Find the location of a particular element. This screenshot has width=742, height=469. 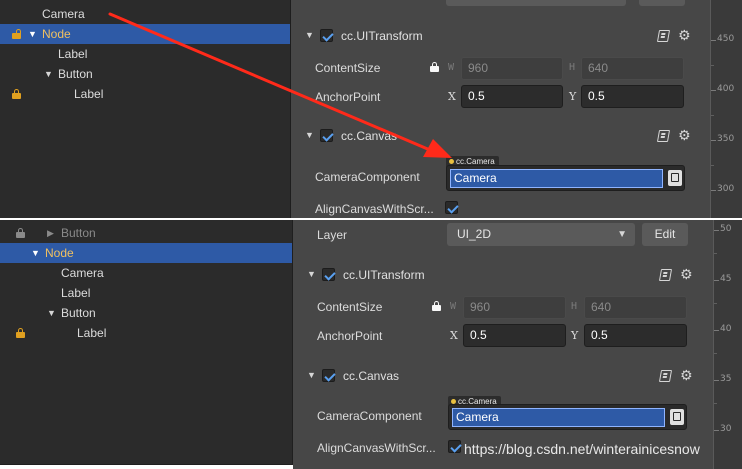

content-size-label: ContentSize is located at coordinates (348, 68).